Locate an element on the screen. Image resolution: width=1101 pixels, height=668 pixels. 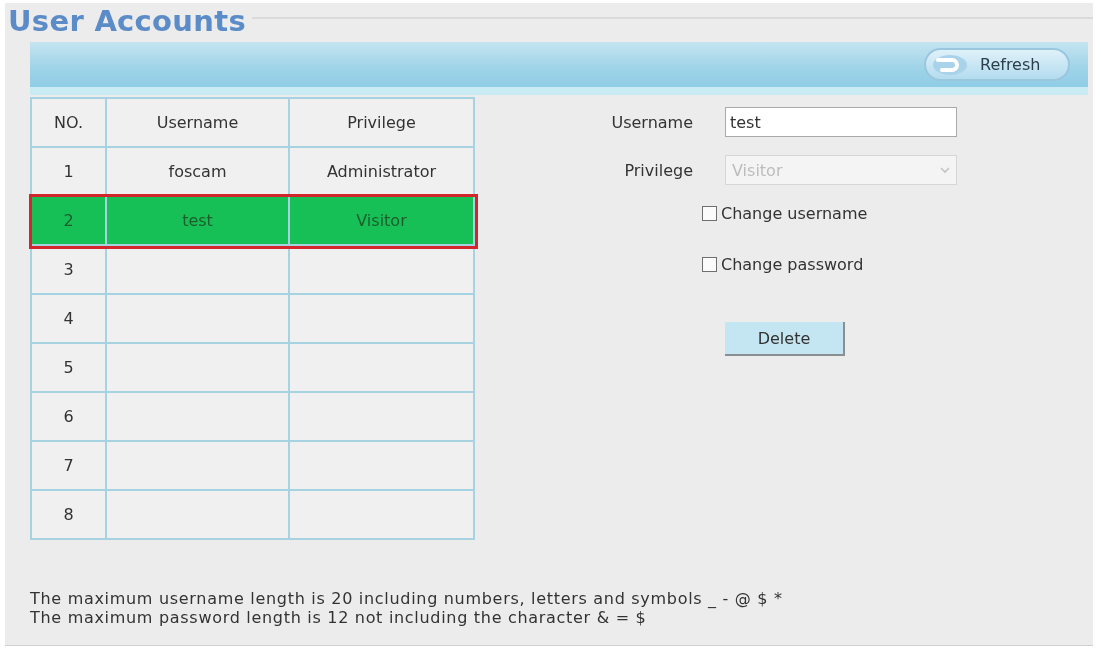
field-label: Username is located at coordinates (651, 122).